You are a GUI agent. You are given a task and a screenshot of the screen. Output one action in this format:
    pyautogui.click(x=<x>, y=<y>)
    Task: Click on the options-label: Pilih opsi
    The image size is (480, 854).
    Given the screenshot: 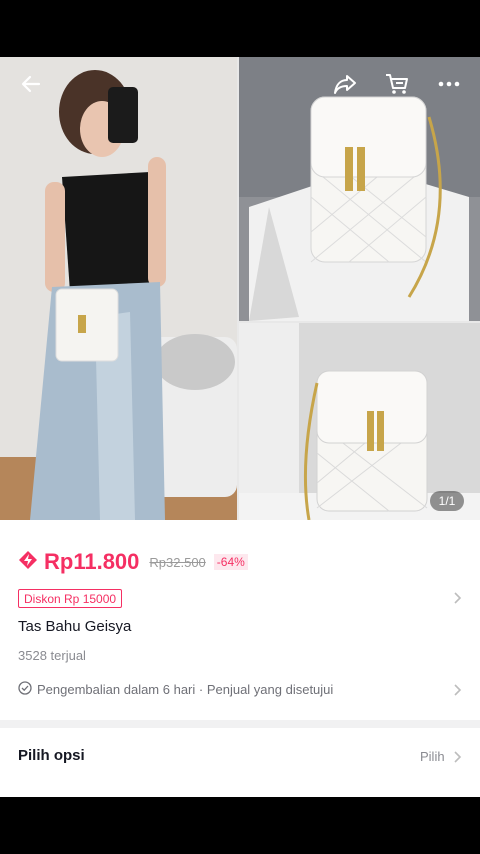 What is the action you would take?
    pyautogui.click(x=51, y=755)
    